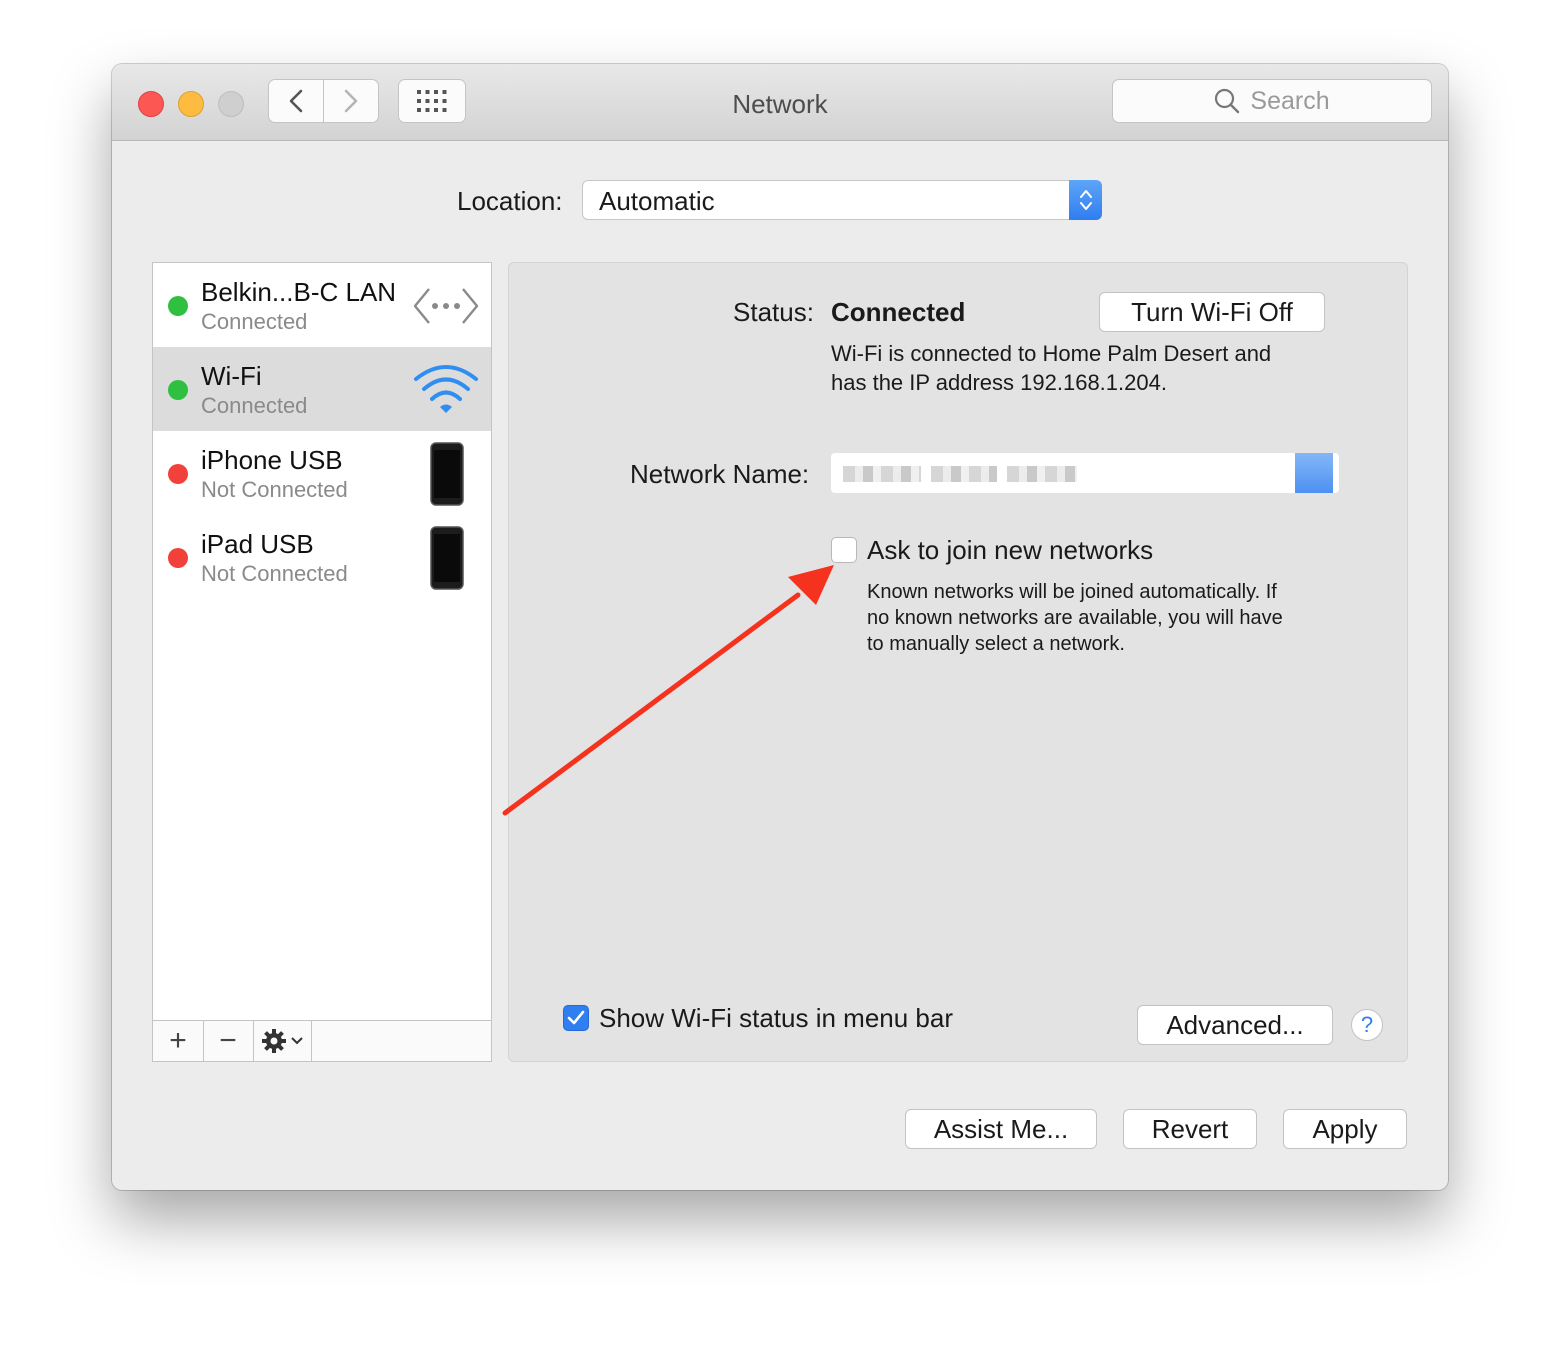 Image resolution: width=1560 pixels, height=1350 pixels. I want to click on network-name-select, so click(1085, 473).